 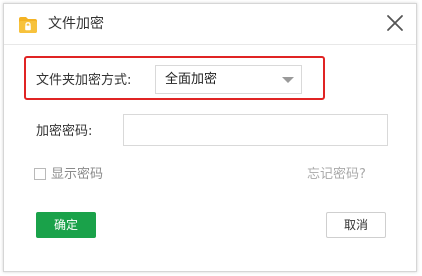 I want to click on dialog-title: 文件加密, so click(x=76, y=24).